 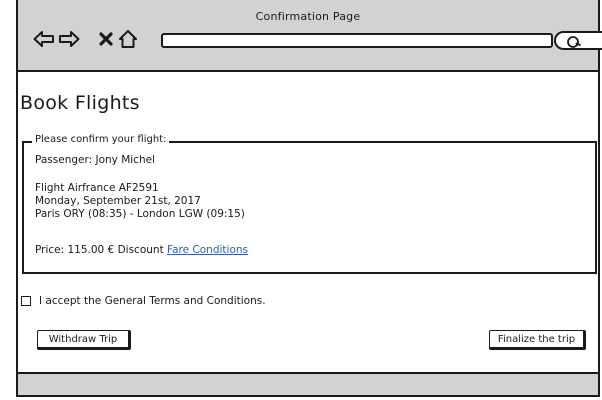 What do you see at coordinates (95, 160) in the screenshot?
I see `passenger-text: Passenger: Jony Michel` at bounding box center [95, 160].